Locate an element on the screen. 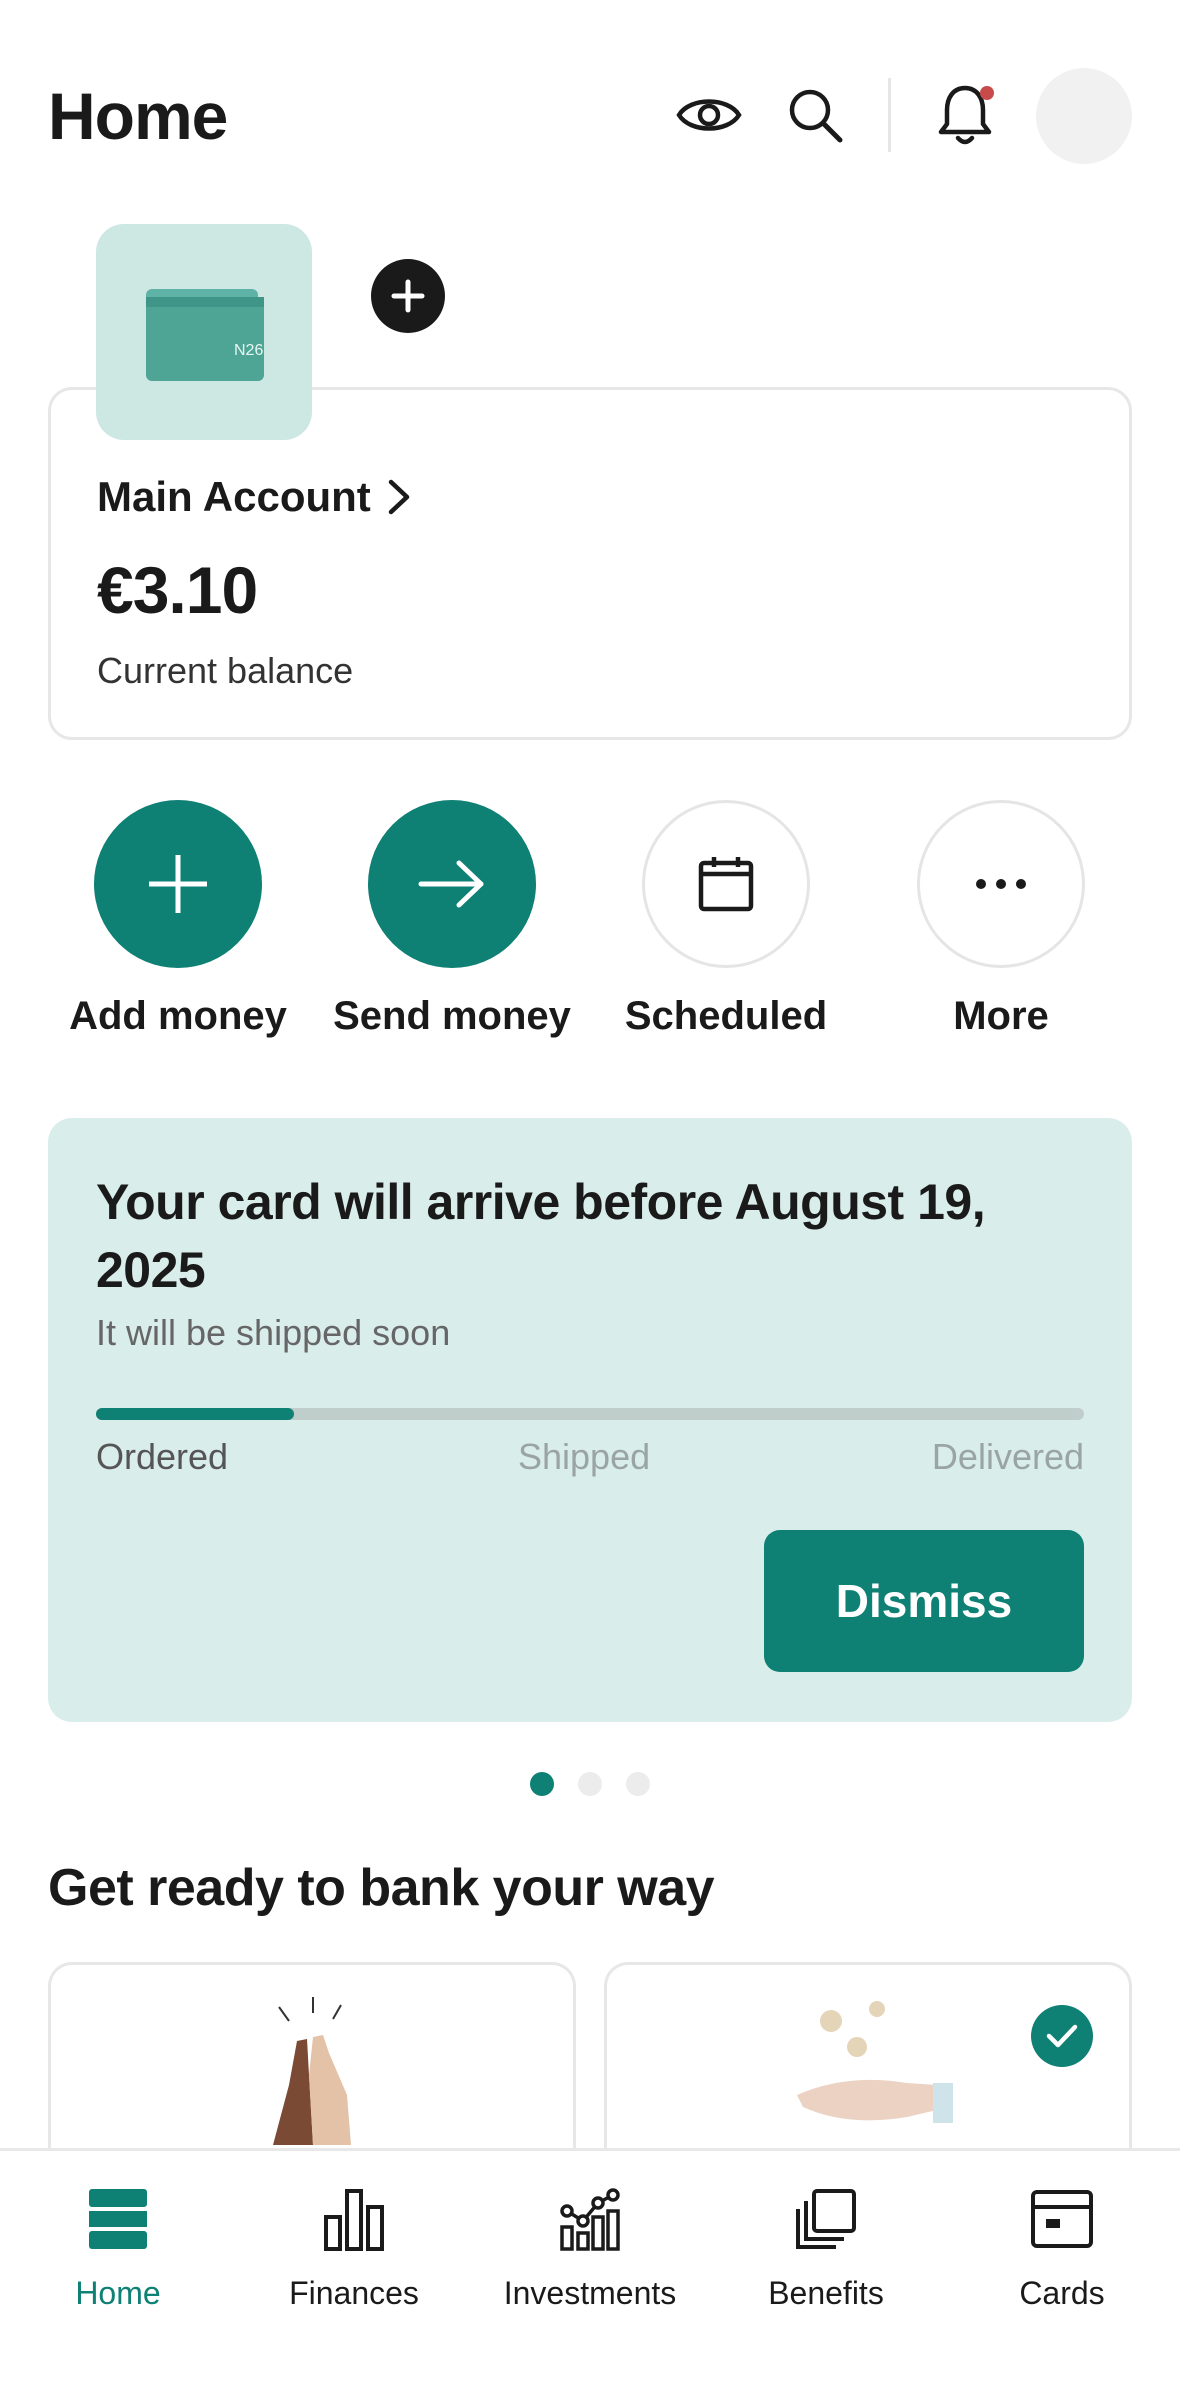 This screenshot has height=2396, width=1180. scheduled-button: Scheduled is located at coordinates (726, 919).